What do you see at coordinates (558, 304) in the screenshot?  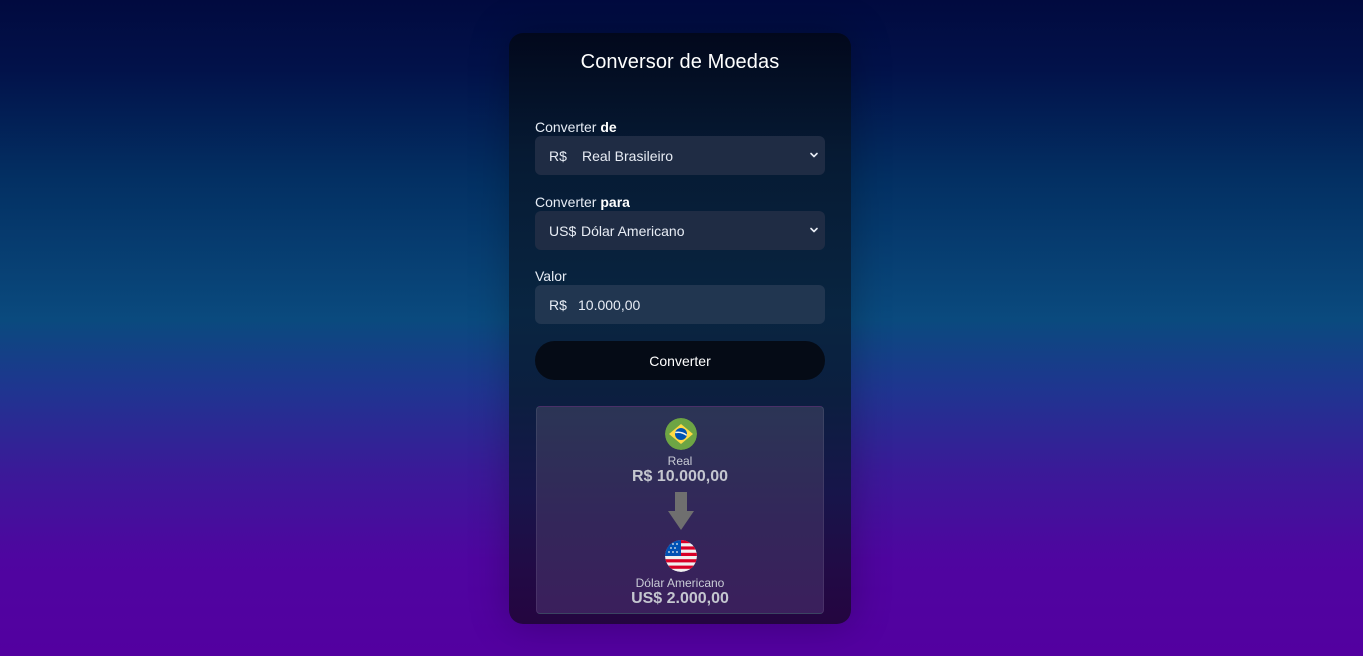 I see `amount-currency-symbol: R$` at bounding box center [558, 304].